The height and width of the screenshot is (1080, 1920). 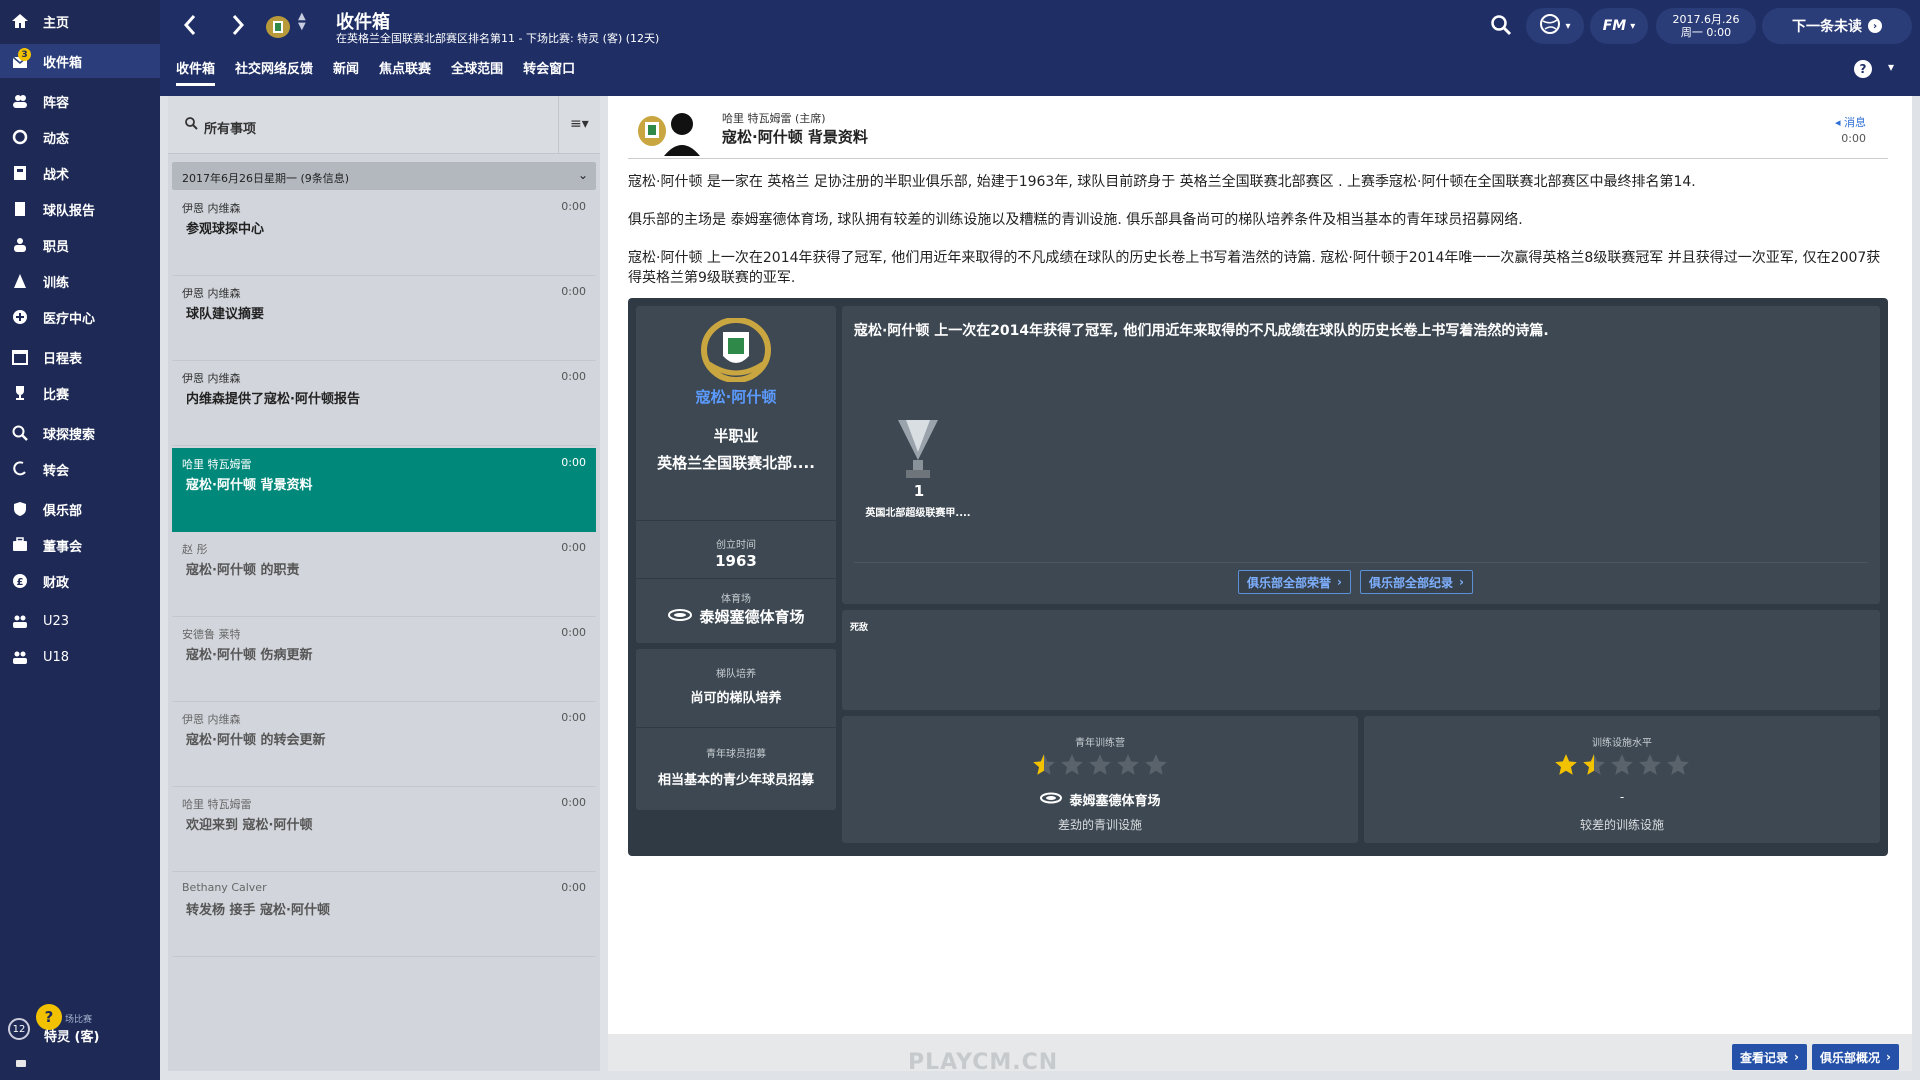 I want to click on stadium-name: 泰姆塞德体育场, so click(x=752, y=617).